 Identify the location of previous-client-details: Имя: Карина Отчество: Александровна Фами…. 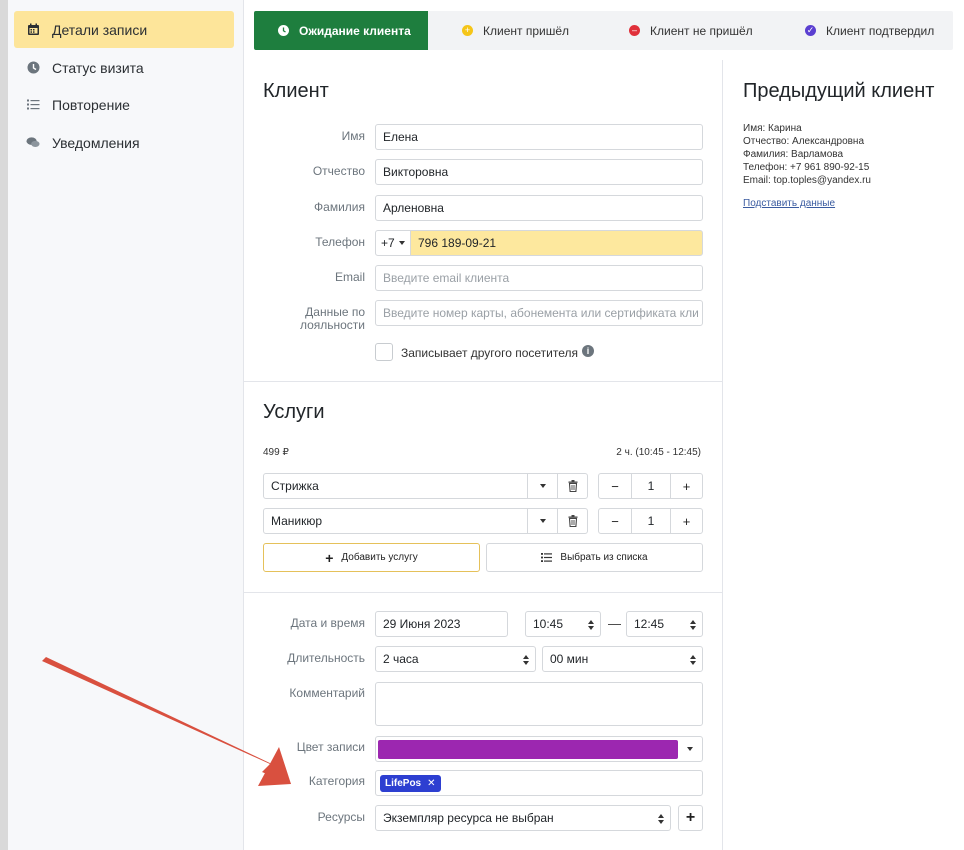
(807, 154).